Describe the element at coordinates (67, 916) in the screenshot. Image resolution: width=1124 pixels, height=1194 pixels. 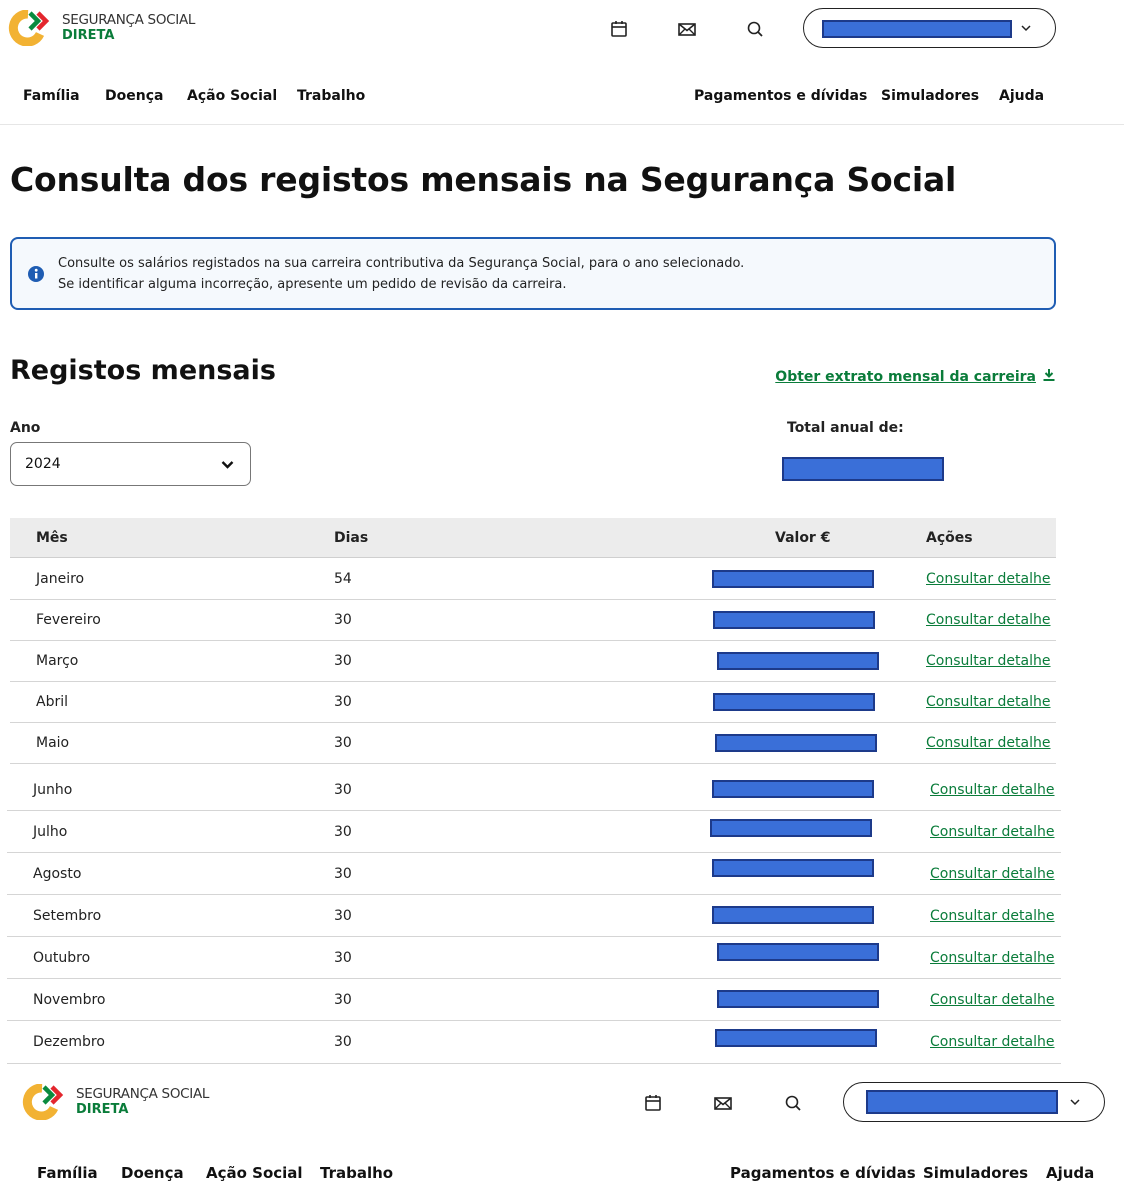
I see `cell-month: Setembro` at that location.